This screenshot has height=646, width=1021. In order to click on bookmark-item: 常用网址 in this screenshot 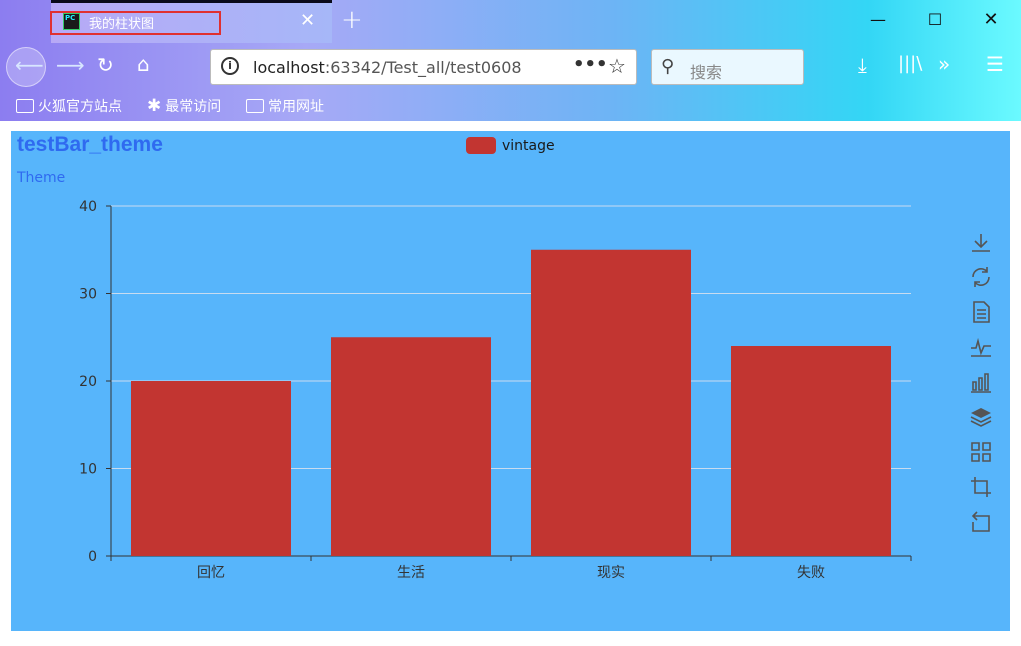, I will do `click(285, 106)`.